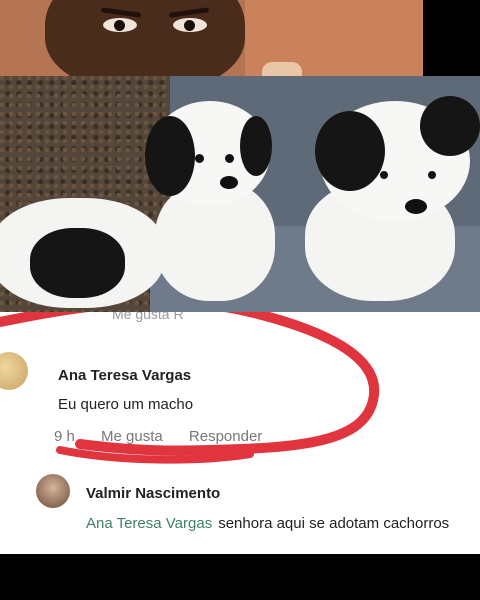 The height and width of the screenshot is (600, 480). What do you see at coordinates (145, 38) in the screenshot?
I see `face-image` at bounding box center [145, 38].